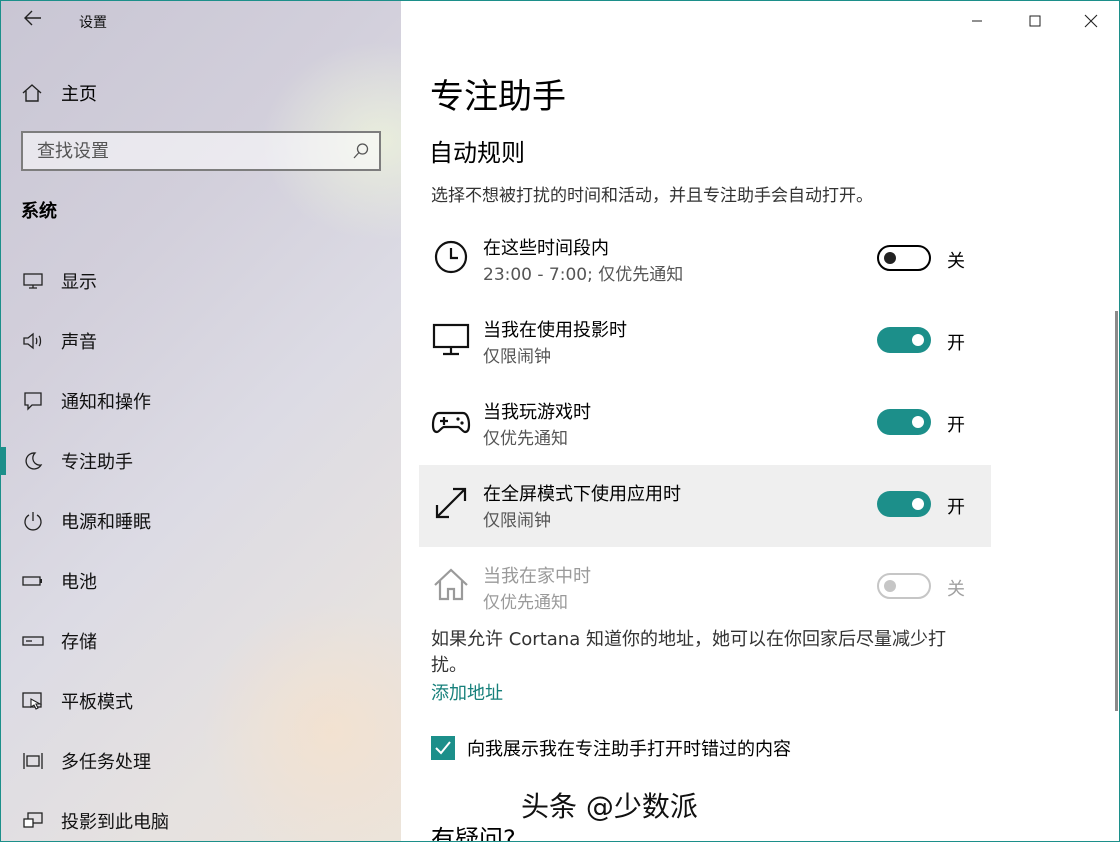 Image resolution: width=1120 pixels, height=842 pixels. I want to click on sidebar-item-power: 电源和睡眠, so click(201, 521).